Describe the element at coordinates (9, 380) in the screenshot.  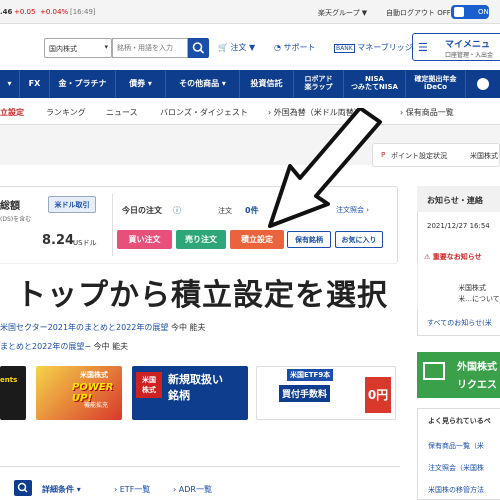
I see `banner-1-text: ents` at that location.